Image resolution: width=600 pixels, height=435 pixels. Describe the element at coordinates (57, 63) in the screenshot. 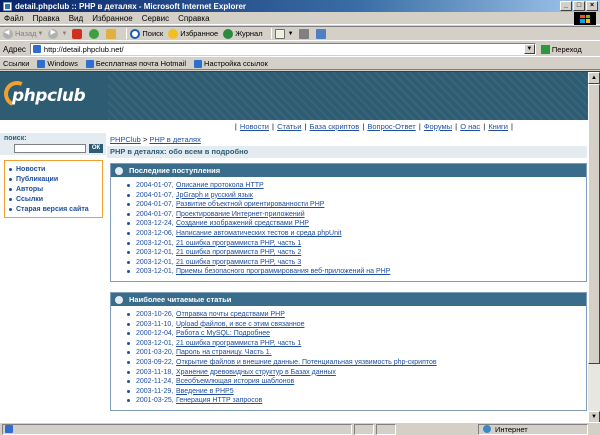

I see `link-windows: Windows` at that location.